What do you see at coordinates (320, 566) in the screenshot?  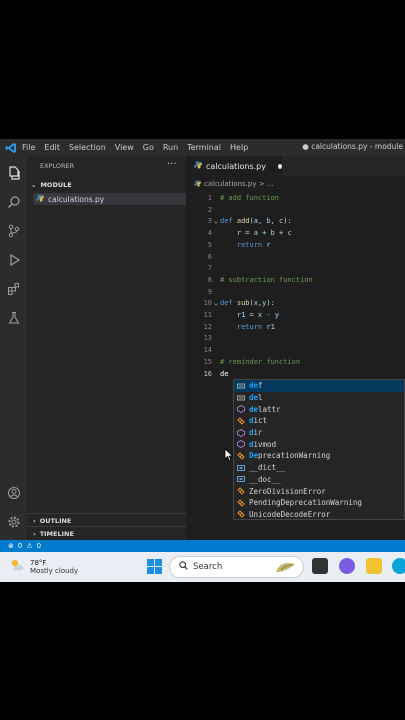 I see `task-view-icon` at bounding box center [320, 566].